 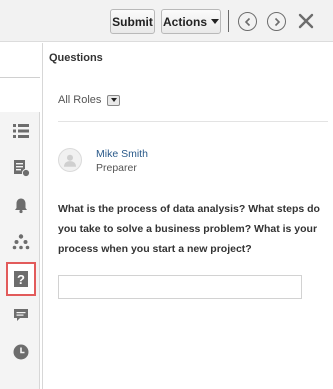 What do you see at coordinates (21, 242) in the screenshot?
I see `hierarchy-icon` at bounding box center [21, 242].